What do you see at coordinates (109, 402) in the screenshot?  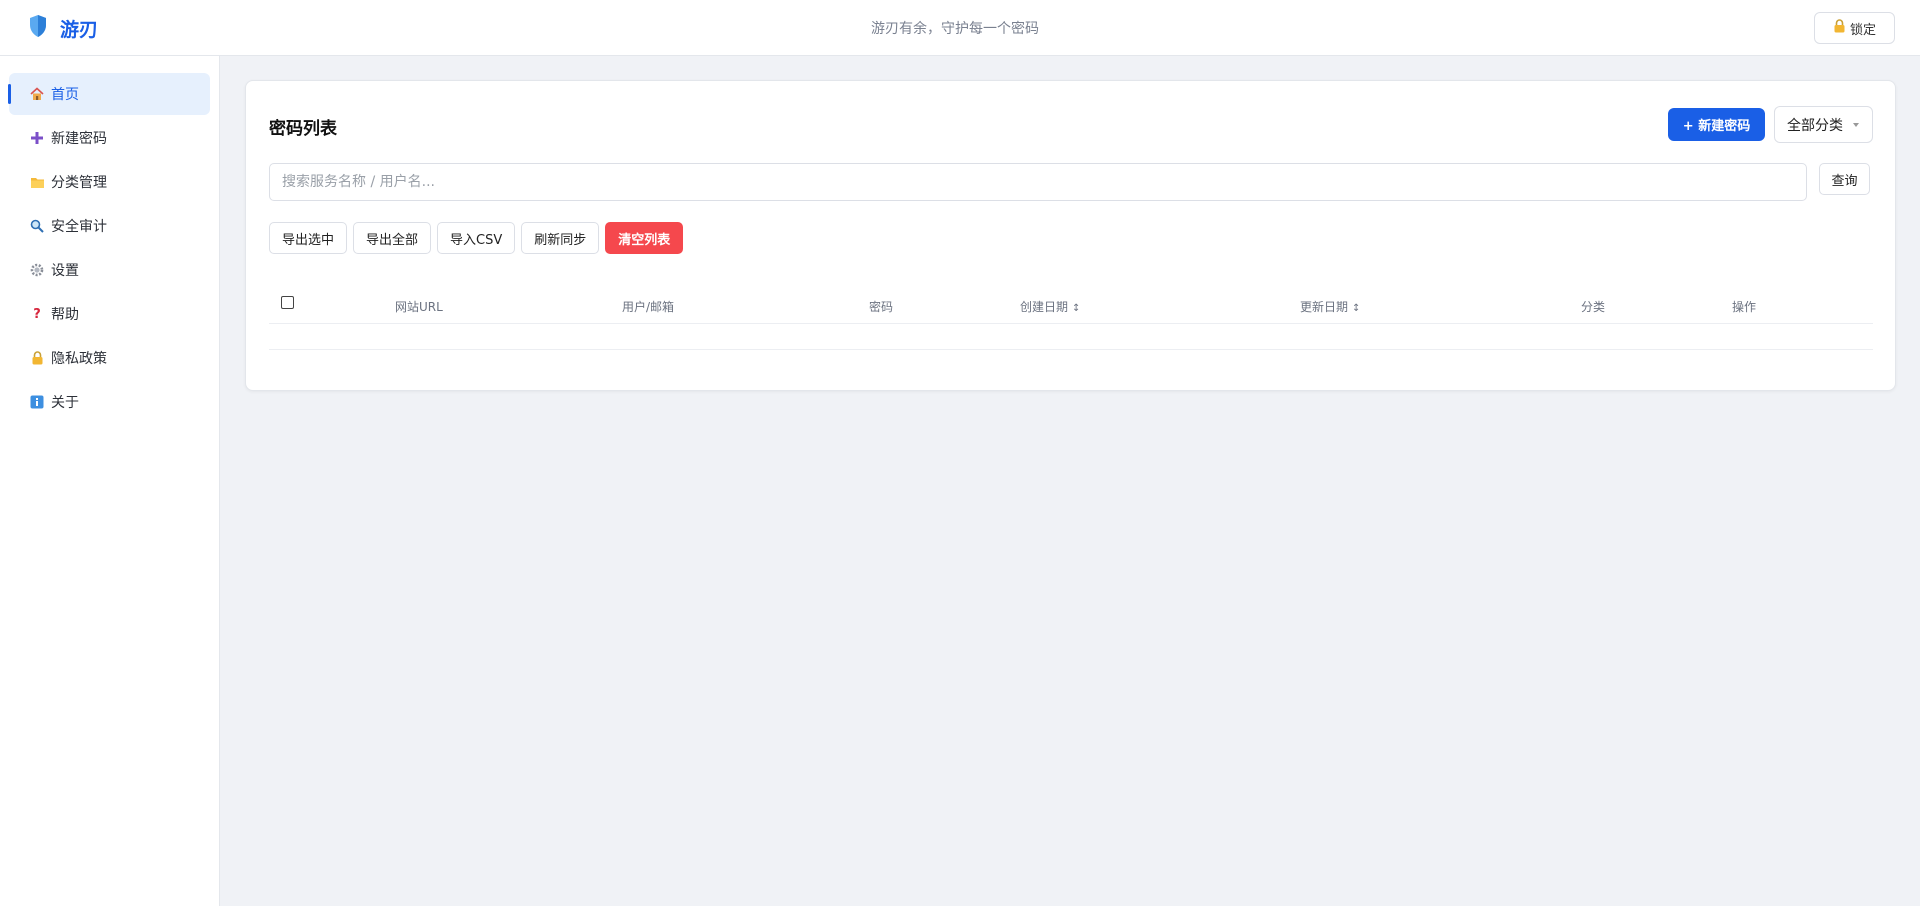 I see `sidebar-item-about: 关于` at bounding box center [109, 402].